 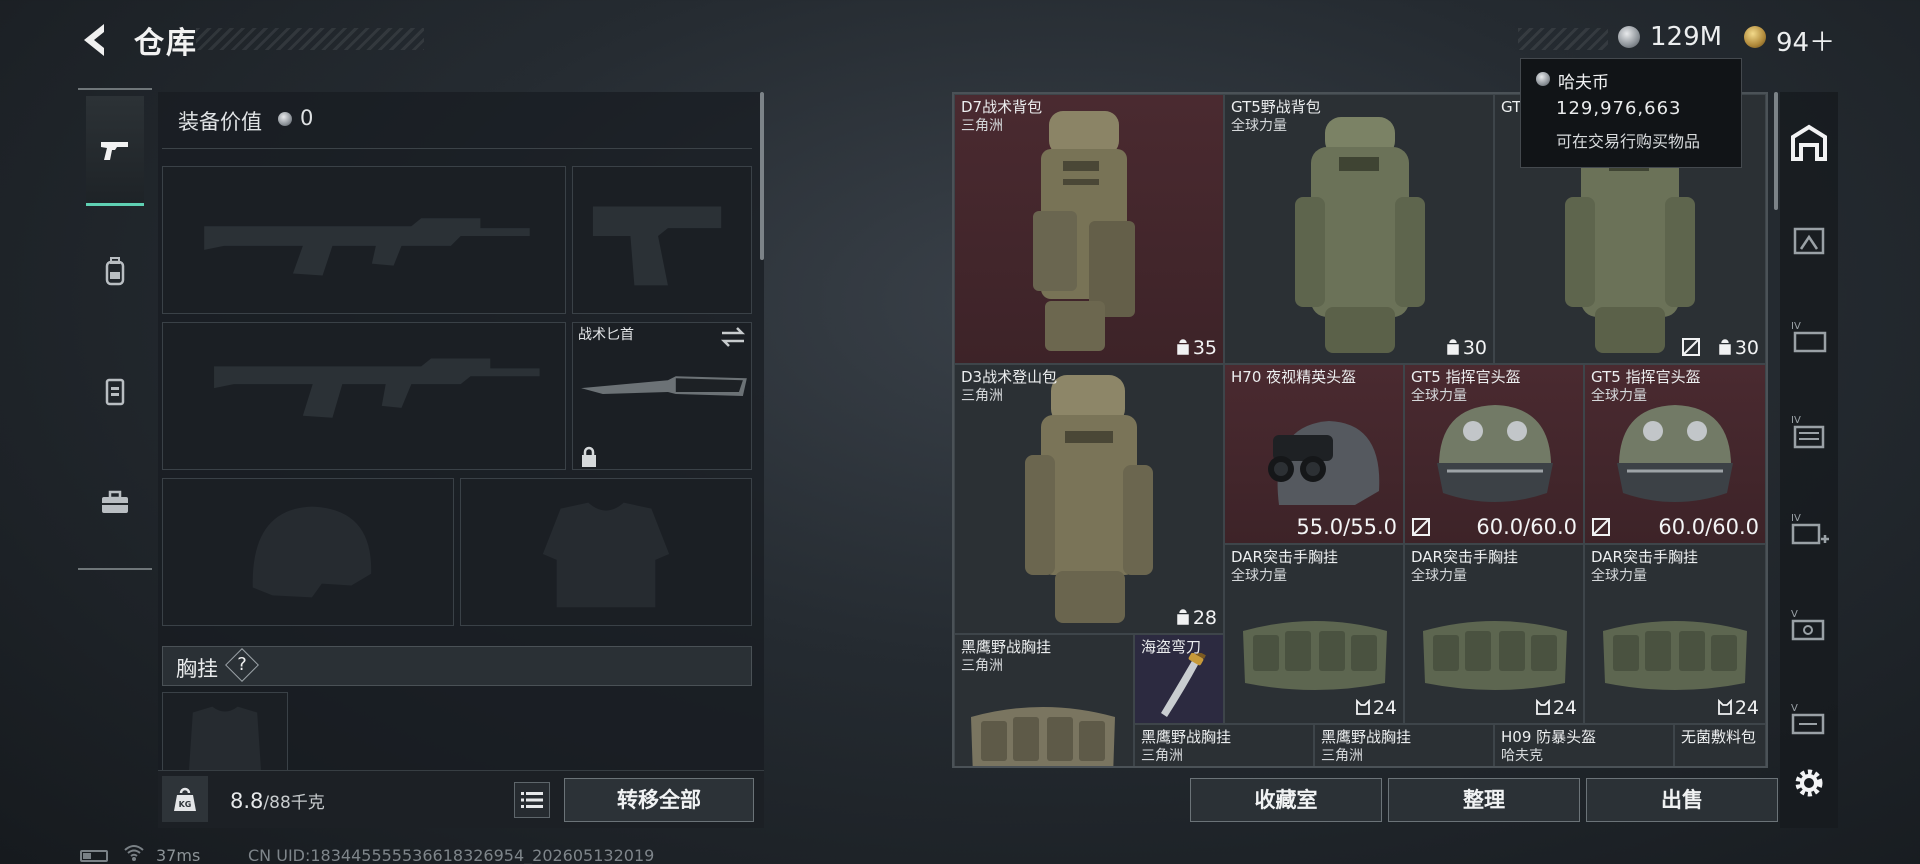 I want to click on help-question-mark: ?, so click(x=242, y=665).